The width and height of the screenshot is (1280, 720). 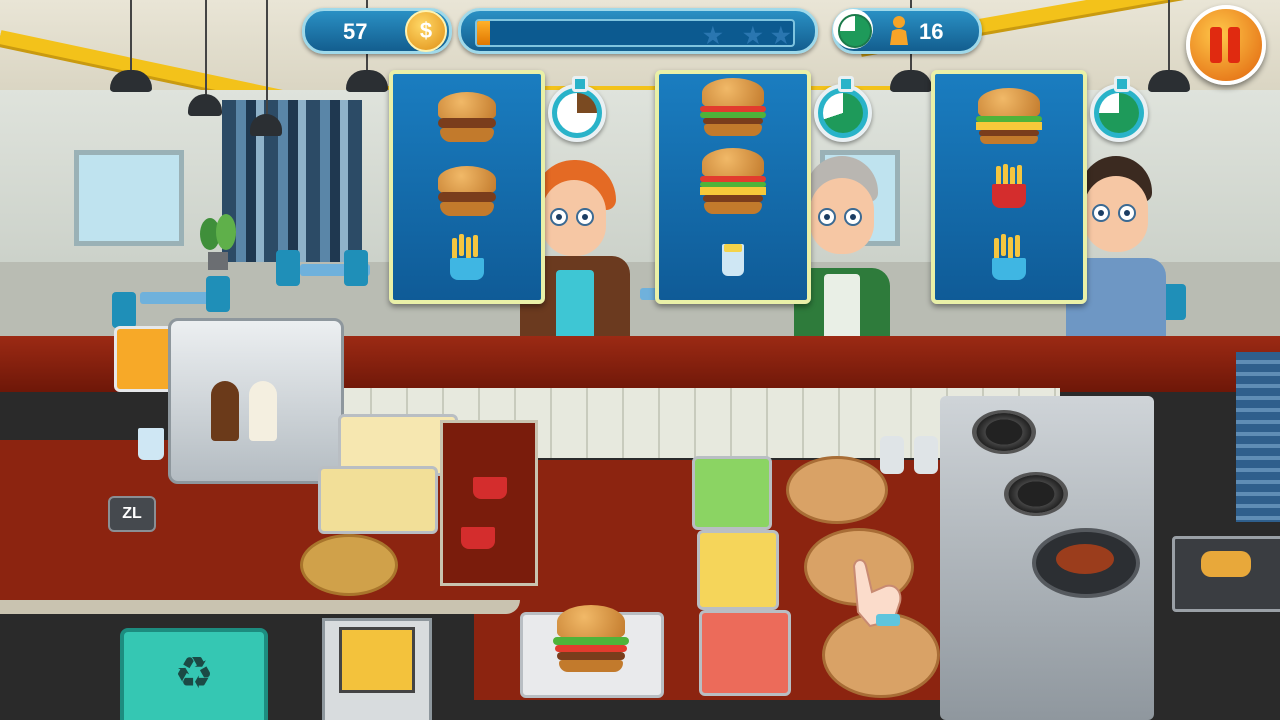 What do you see at coordinates (218, 242) in the screenshot?
I see `potted-plant` at bounding box center [218, 242].